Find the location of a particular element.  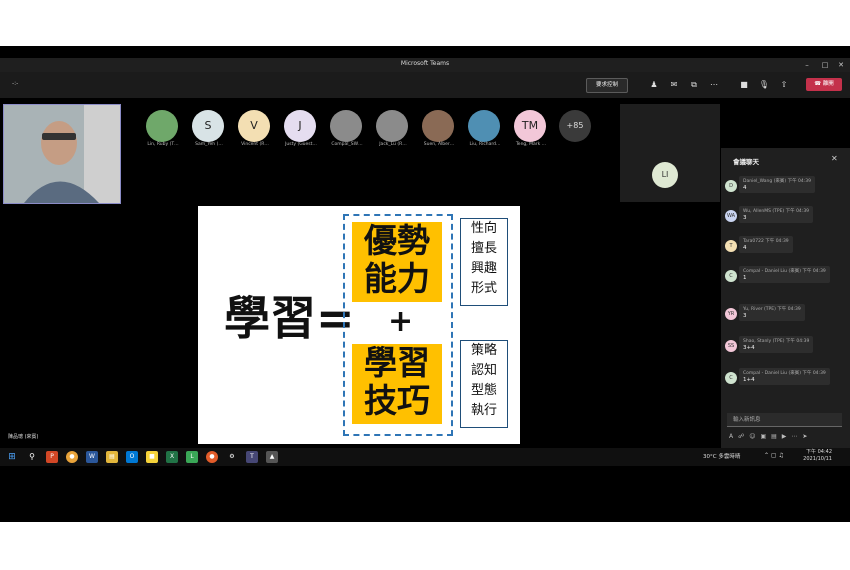

slide-left-text: 學習= is located at coordinates (289, 318).